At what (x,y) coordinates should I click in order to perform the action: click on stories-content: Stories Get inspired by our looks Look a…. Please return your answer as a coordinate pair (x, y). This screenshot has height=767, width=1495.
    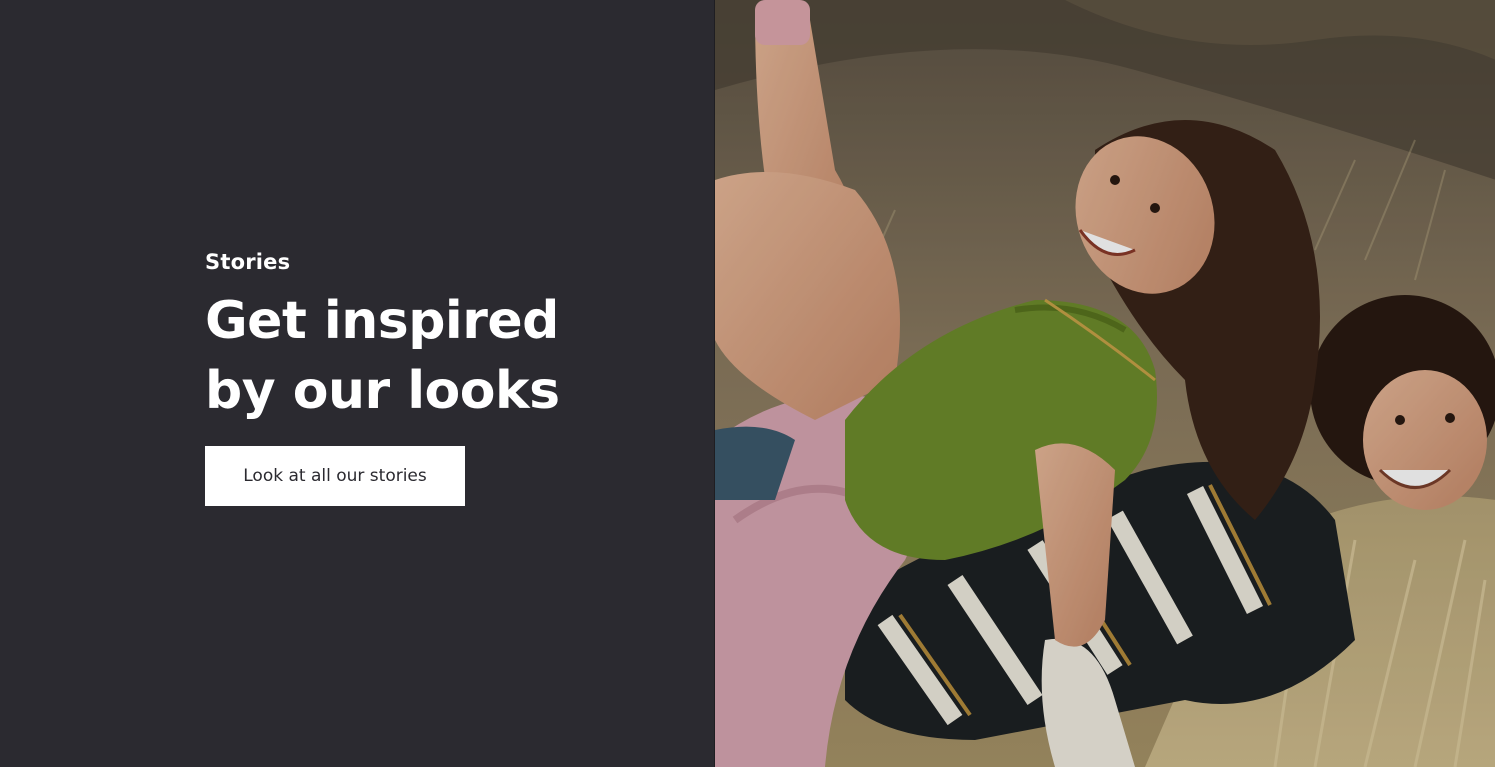
    Looking at the image, I should click on (415, 377).